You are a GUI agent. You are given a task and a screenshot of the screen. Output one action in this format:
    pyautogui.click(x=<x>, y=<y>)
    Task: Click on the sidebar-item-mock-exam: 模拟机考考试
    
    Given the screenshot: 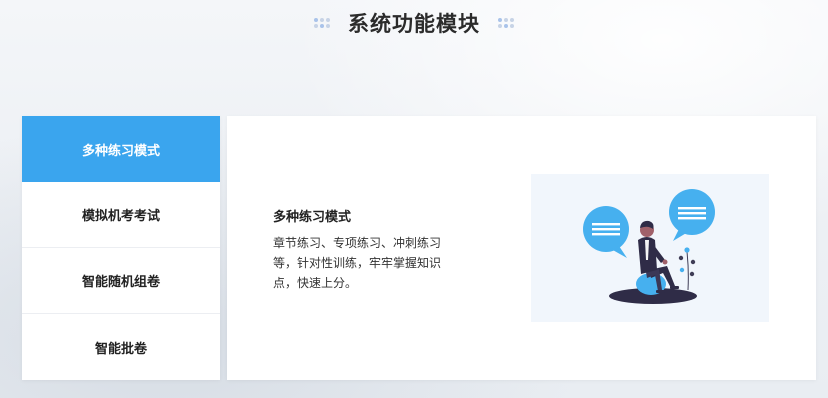 What is the action you would take?
    pyautogui.click(x=121, y=215)
    